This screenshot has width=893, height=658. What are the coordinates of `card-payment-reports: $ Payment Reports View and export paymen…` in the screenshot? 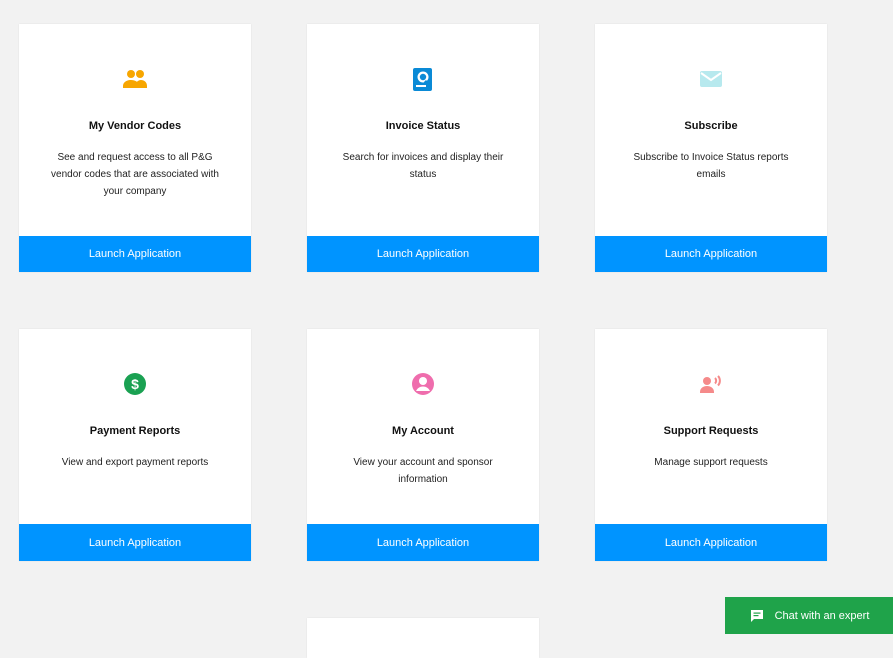 It's located at (135, 445).